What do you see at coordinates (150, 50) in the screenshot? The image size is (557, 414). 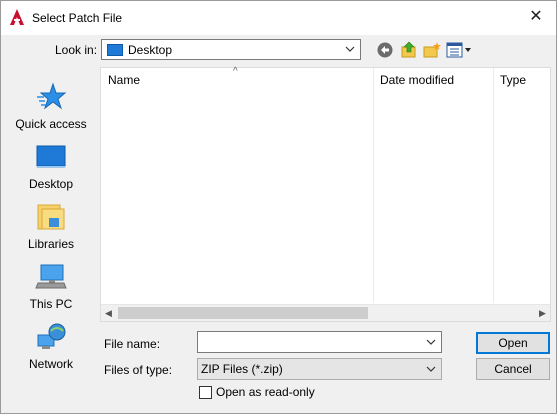 I see `look-in-value: Desktop` at bounding box center [150, 50].